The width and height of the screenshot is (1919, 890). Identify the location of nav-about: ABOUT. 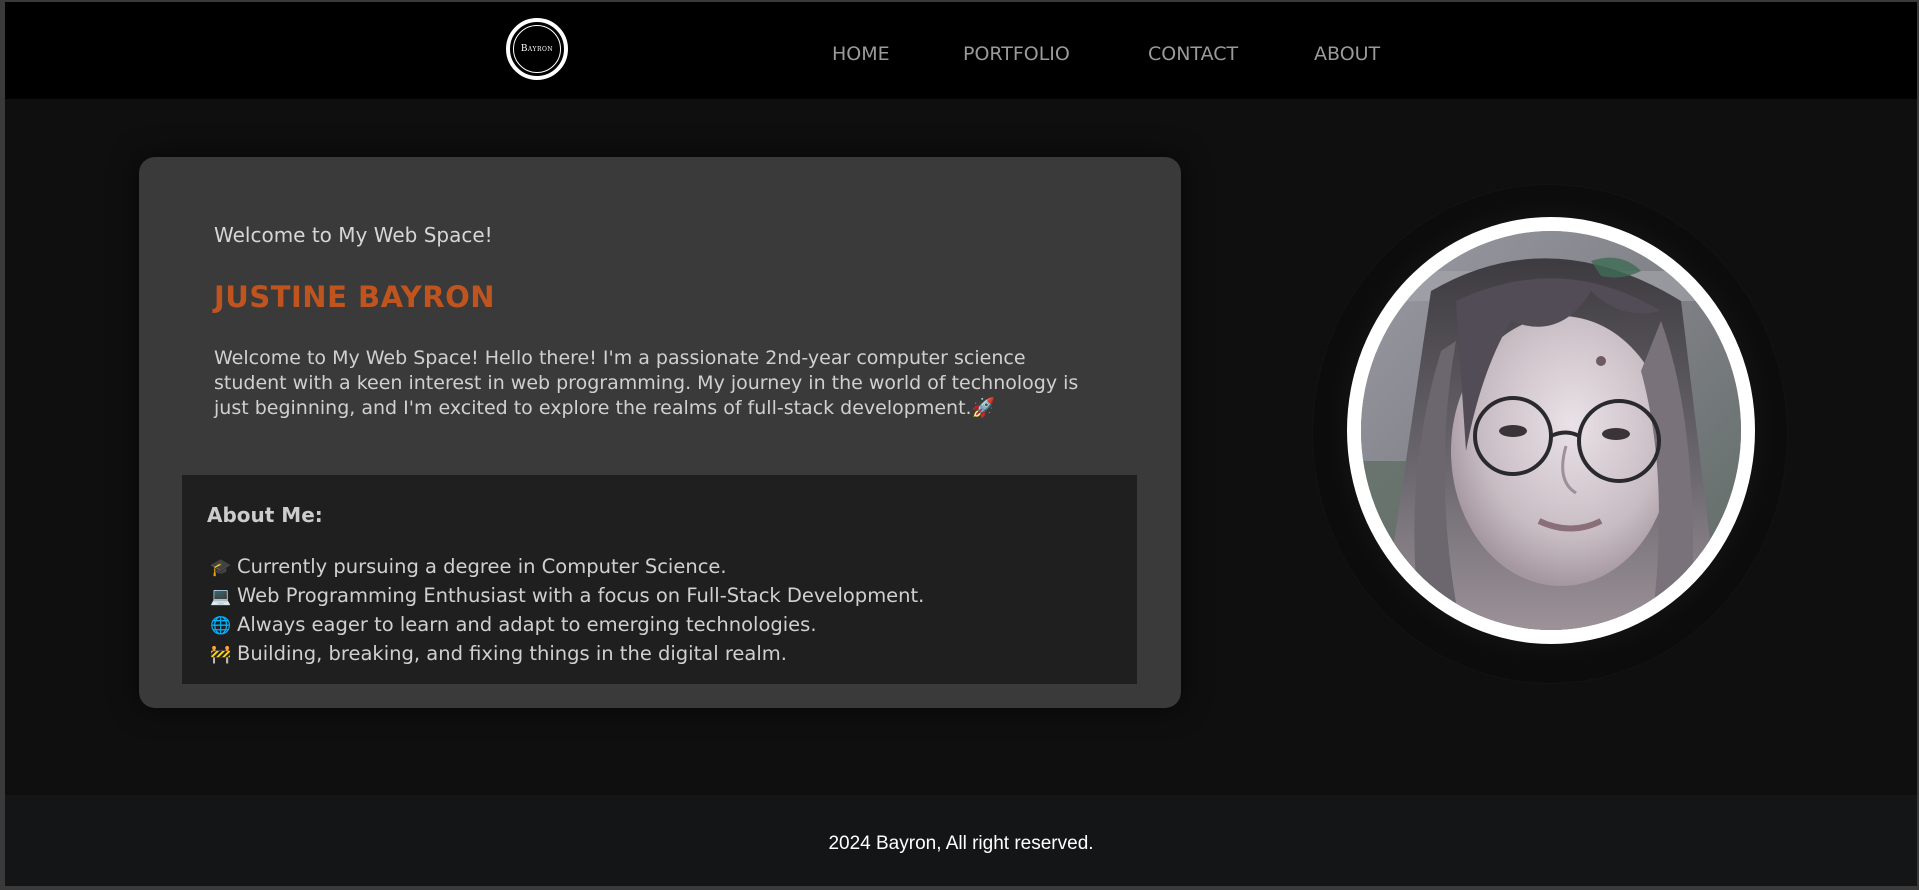
(1347, 54).